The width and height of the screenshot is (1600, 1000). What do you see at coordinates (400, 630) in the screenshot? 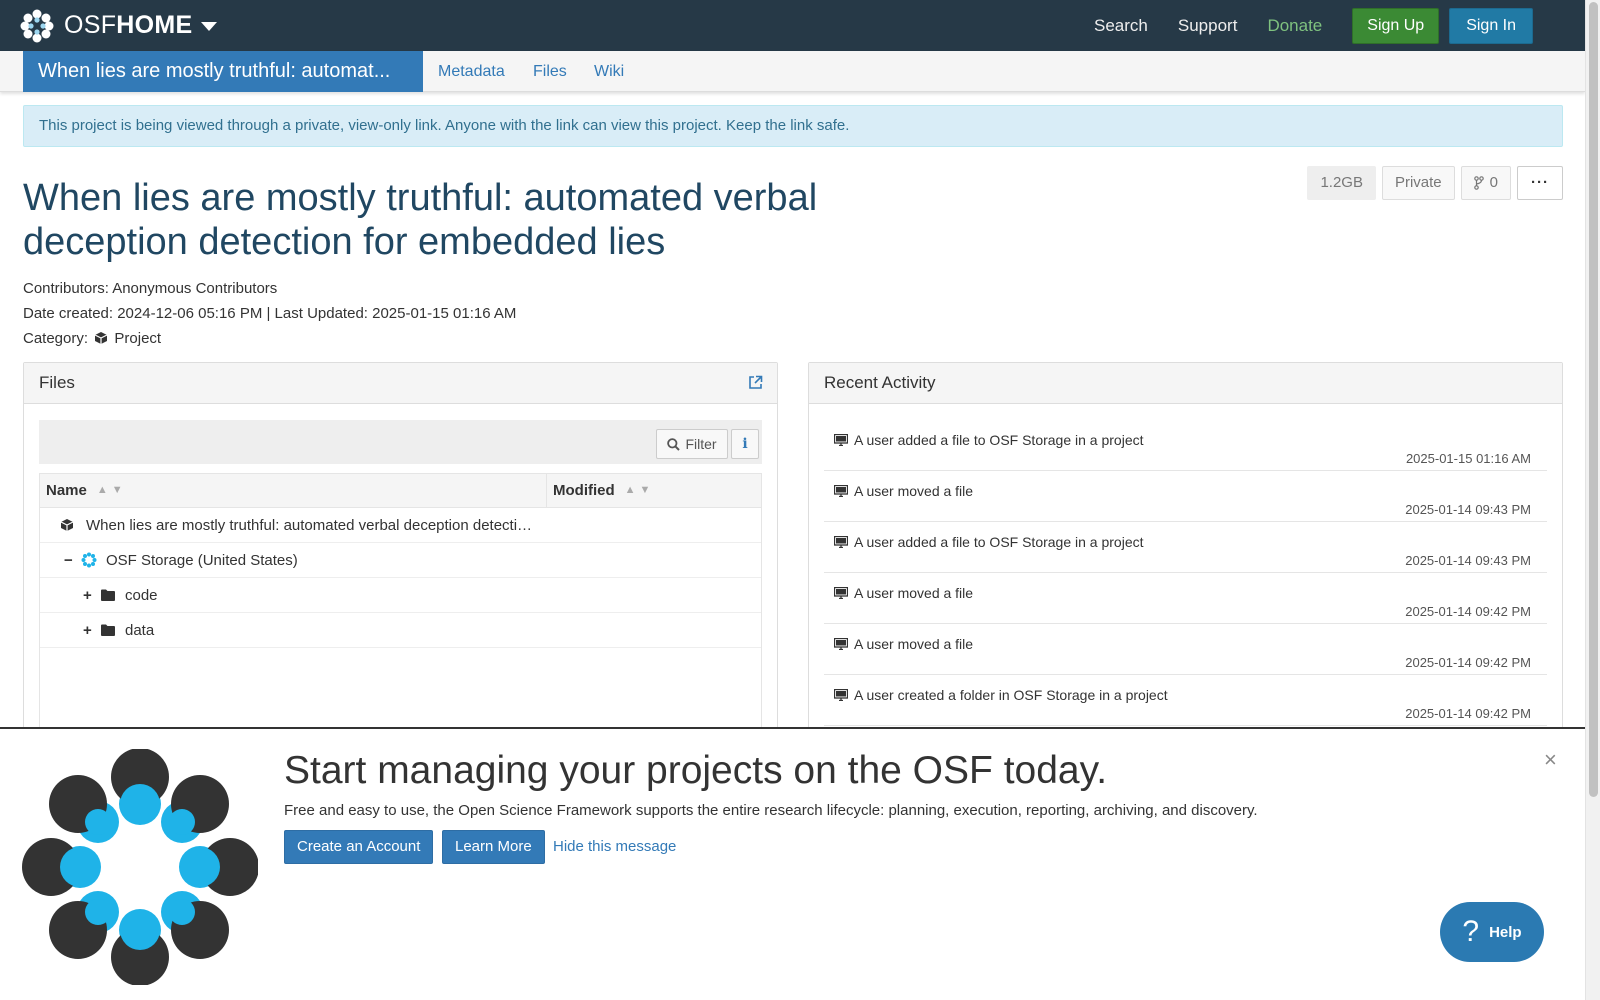
I see `folder-row-data: + data` at bounding box center [400, 630].